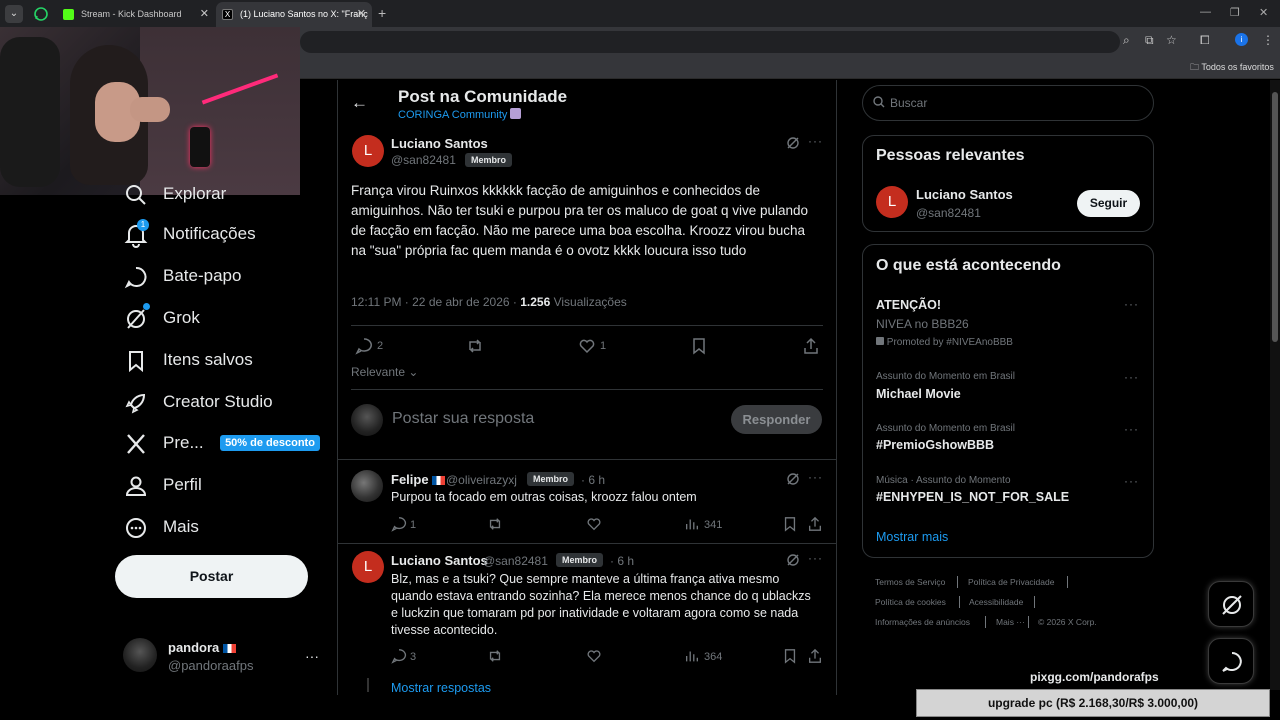 This screenshot has width=1280, height=720. What do you see at coordinates (136, 528) in the screenshot?
I see `more-circle-icon` at bounding box center [136, 528].